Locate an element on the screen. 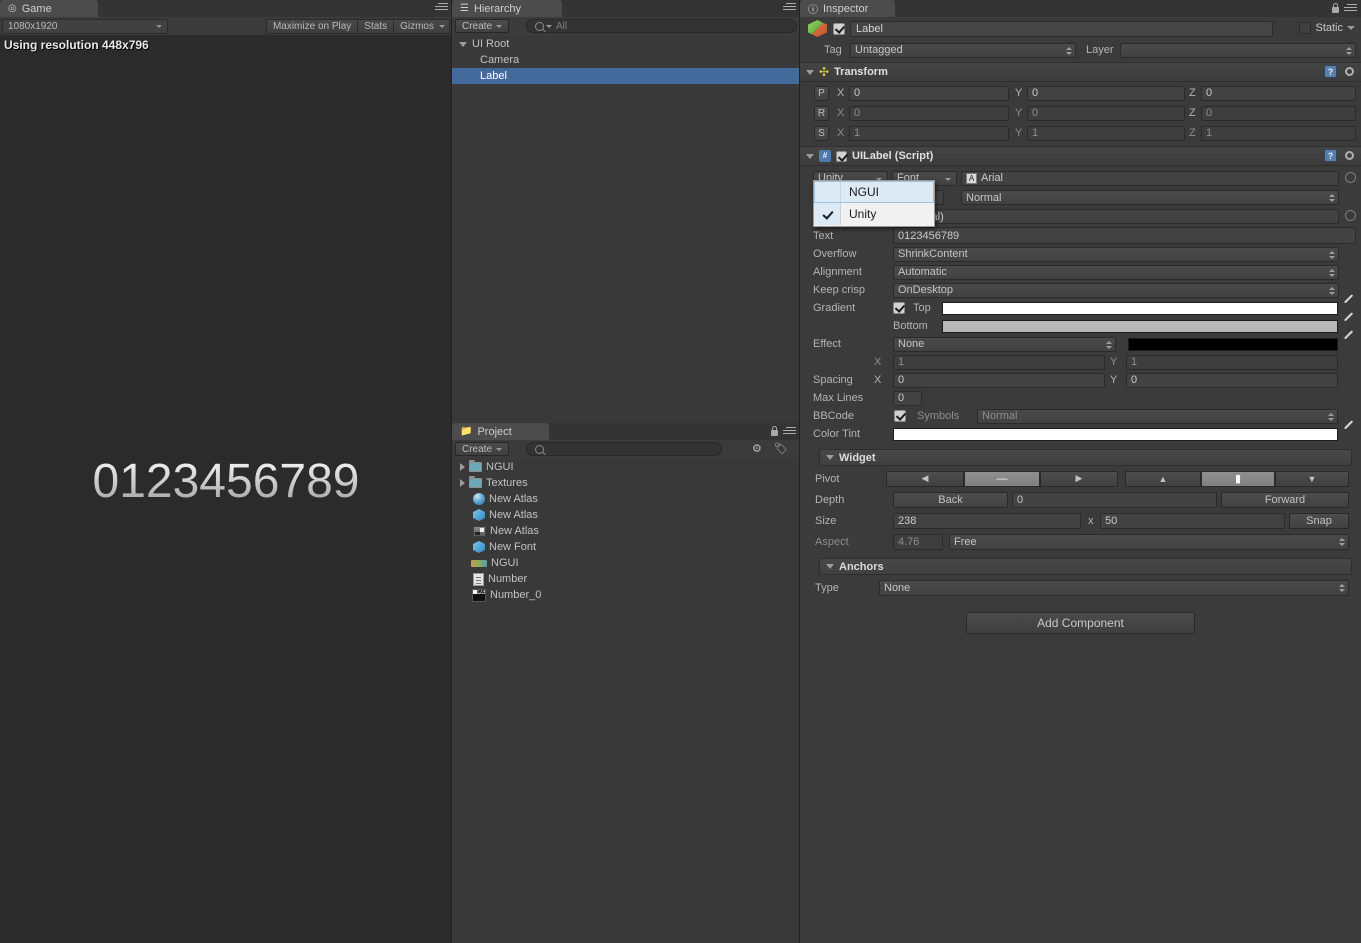 This screenshot has height=943, width=1361. gradient-checkbox is located at coordinates (899, 308).